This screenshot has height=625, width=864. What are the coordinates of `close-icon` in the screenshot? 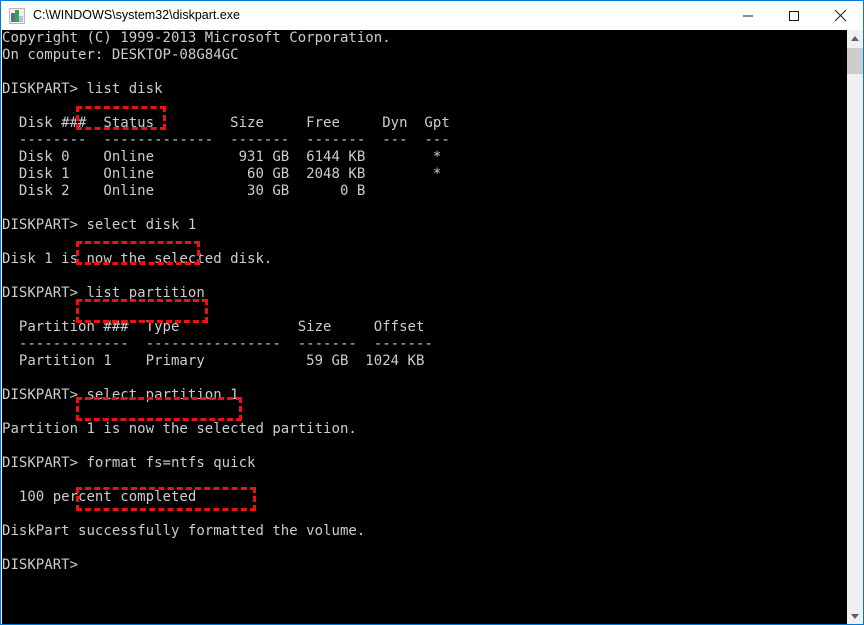 It's located at (840, 15).